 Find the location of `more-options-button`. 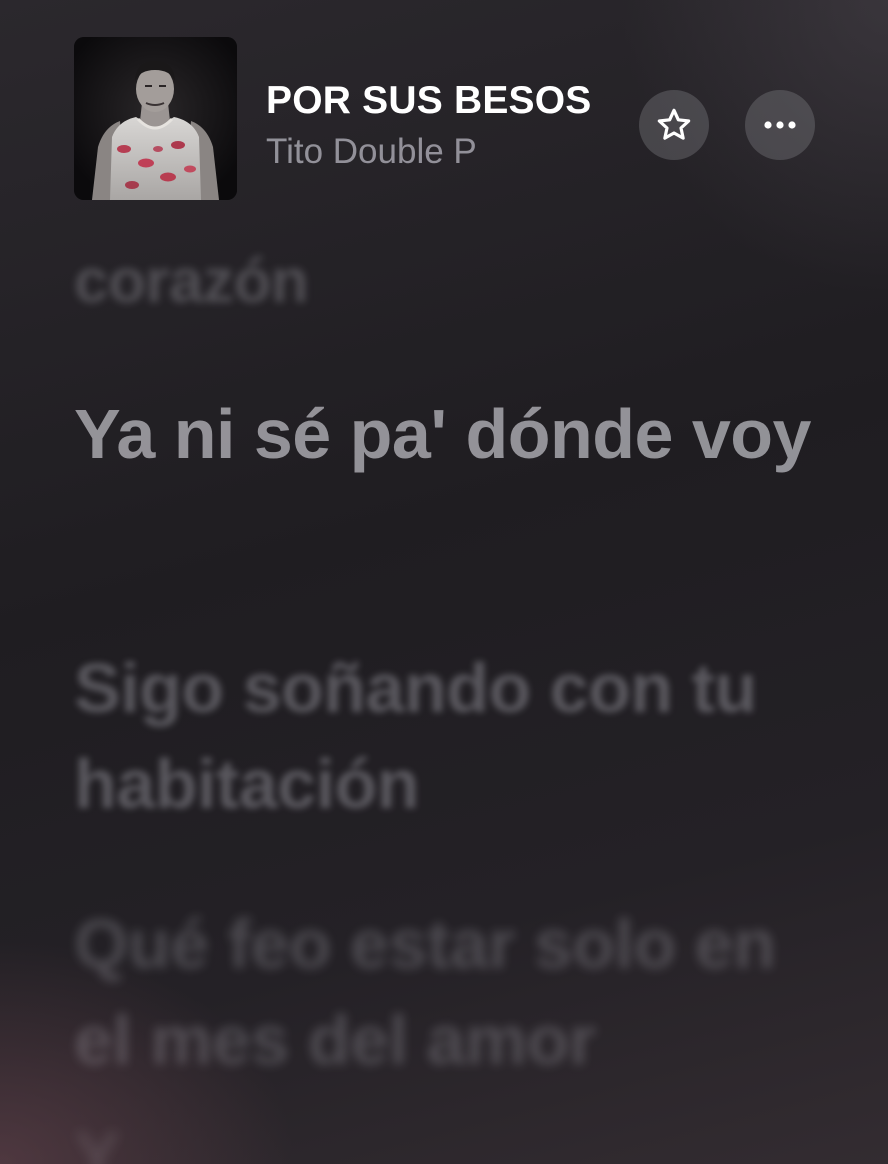

more-options-button is located at coordinates (780, 125).